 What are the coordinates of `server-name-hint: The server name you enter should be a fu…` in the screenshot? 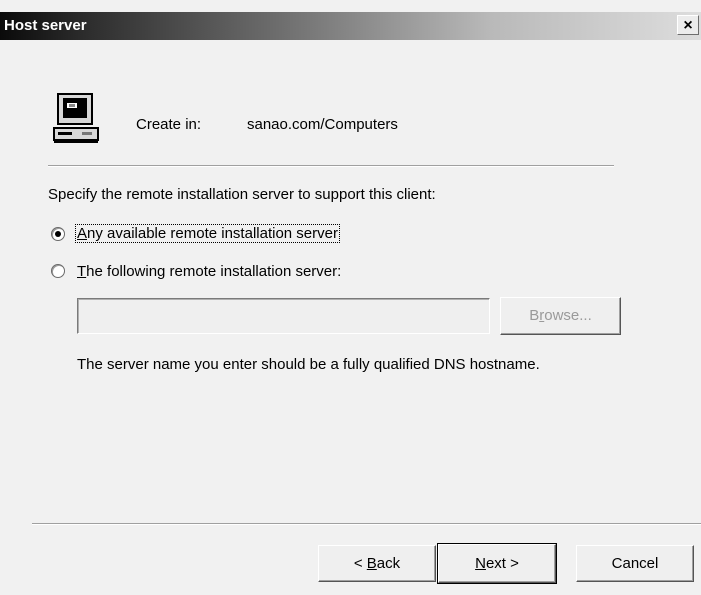 It's located at (308, 364).